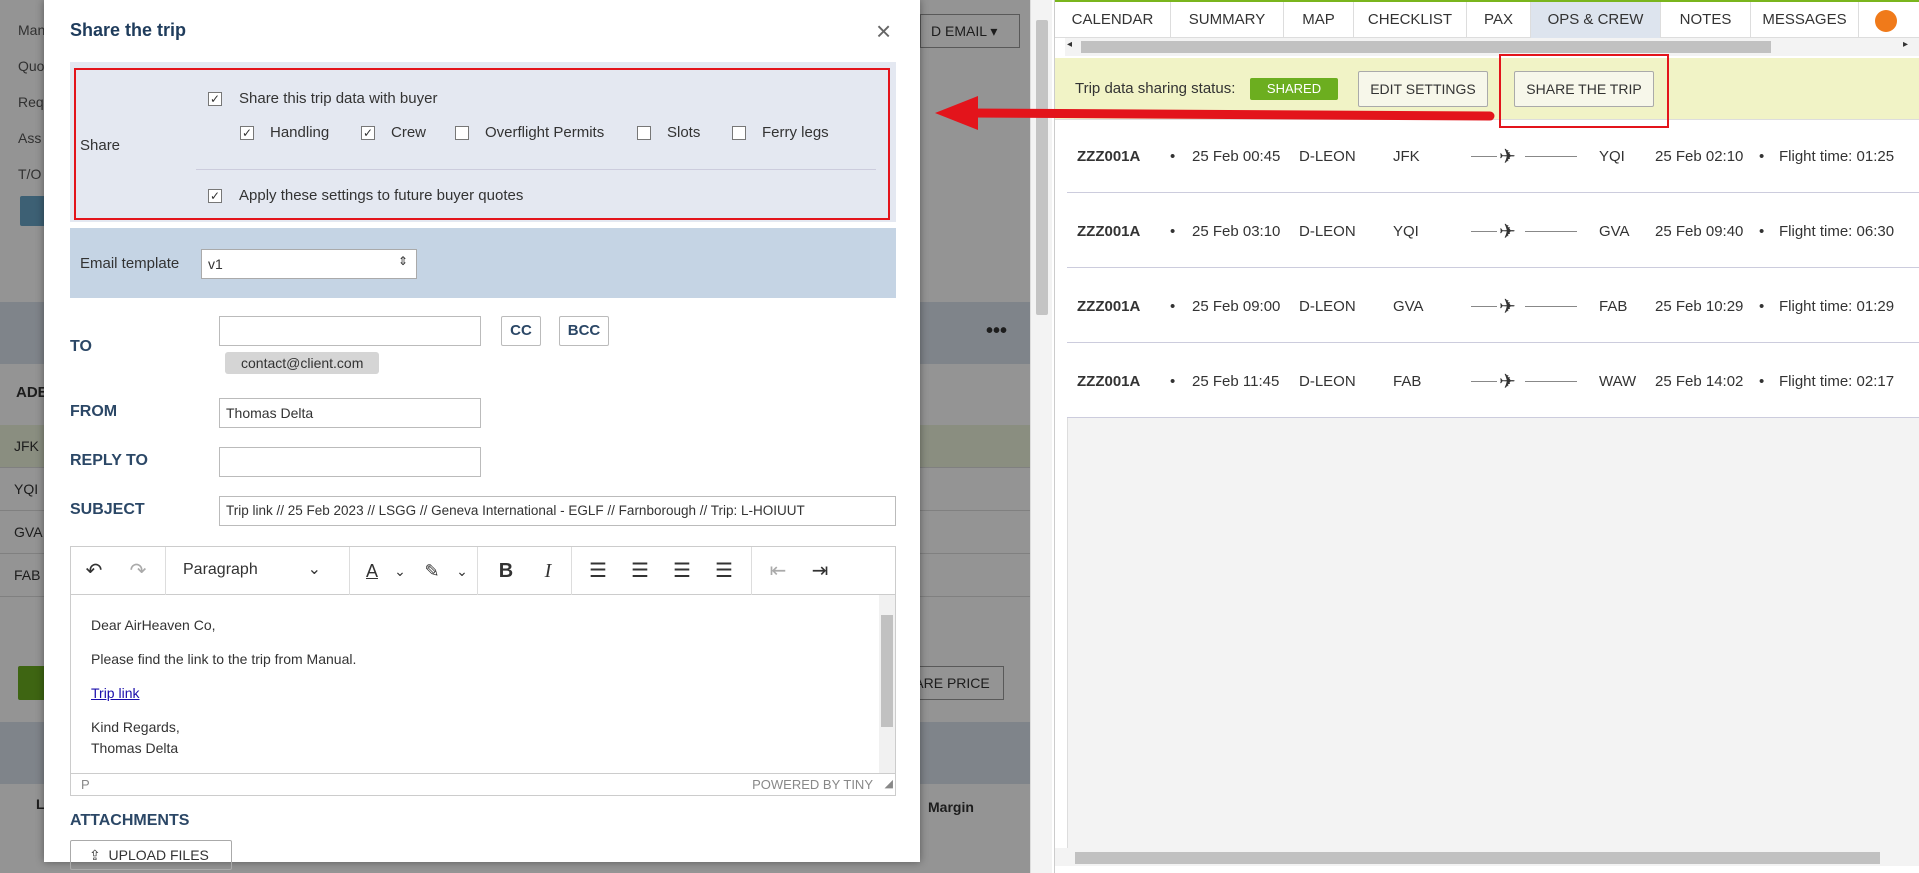 This screenshot has width=1919, height=873. What do you see at coordinates (1406, 231) in the screenshot?
I see `from-airport: YQI` at bounding box center [1406, 231].